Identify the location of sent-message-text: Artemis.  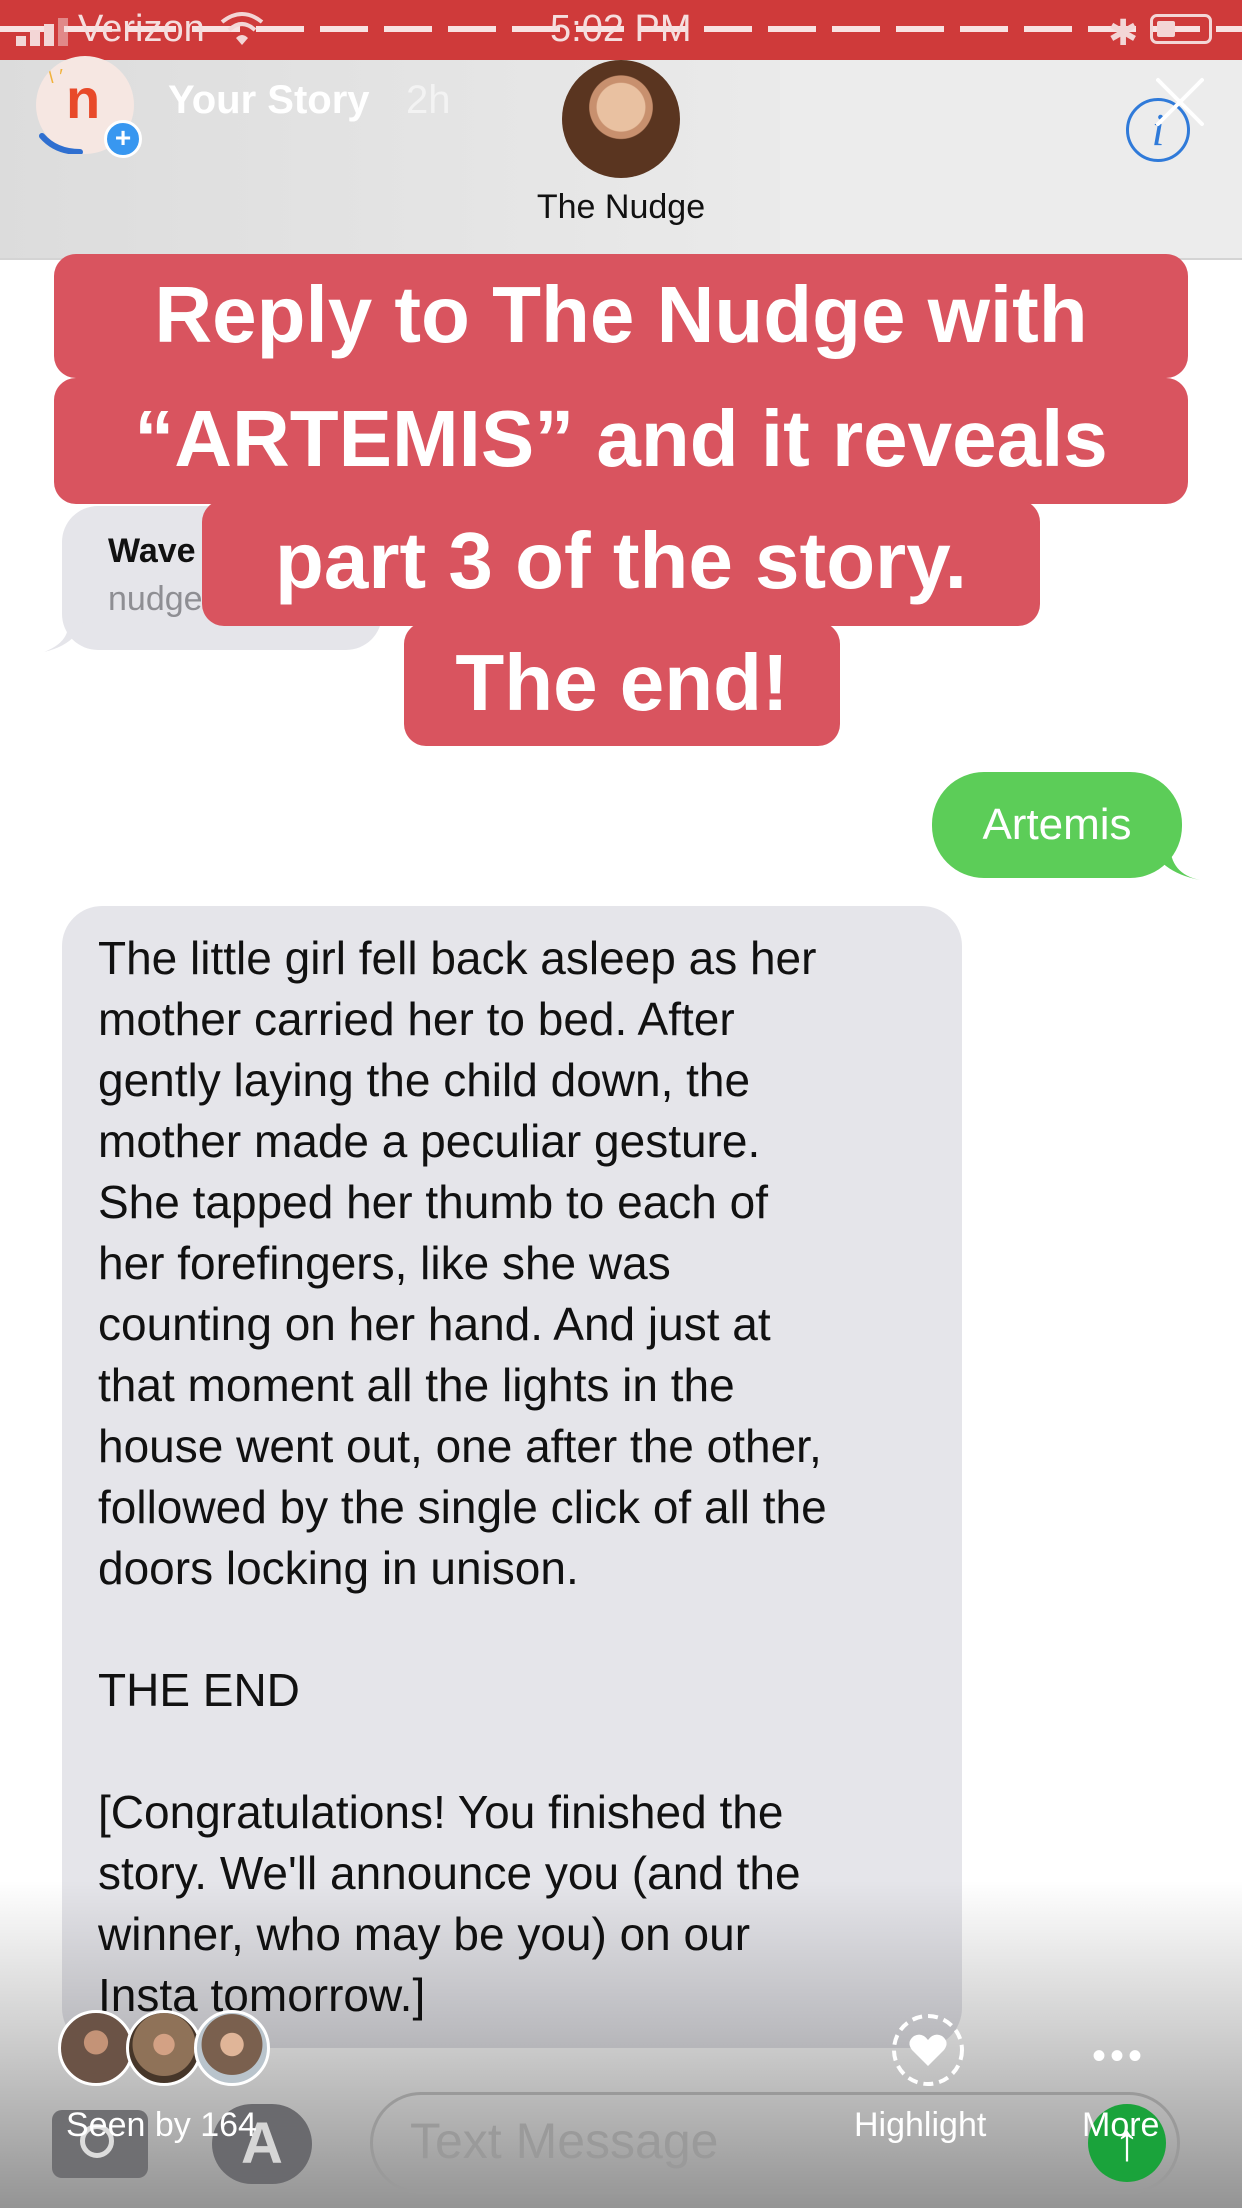
(1057, 824).